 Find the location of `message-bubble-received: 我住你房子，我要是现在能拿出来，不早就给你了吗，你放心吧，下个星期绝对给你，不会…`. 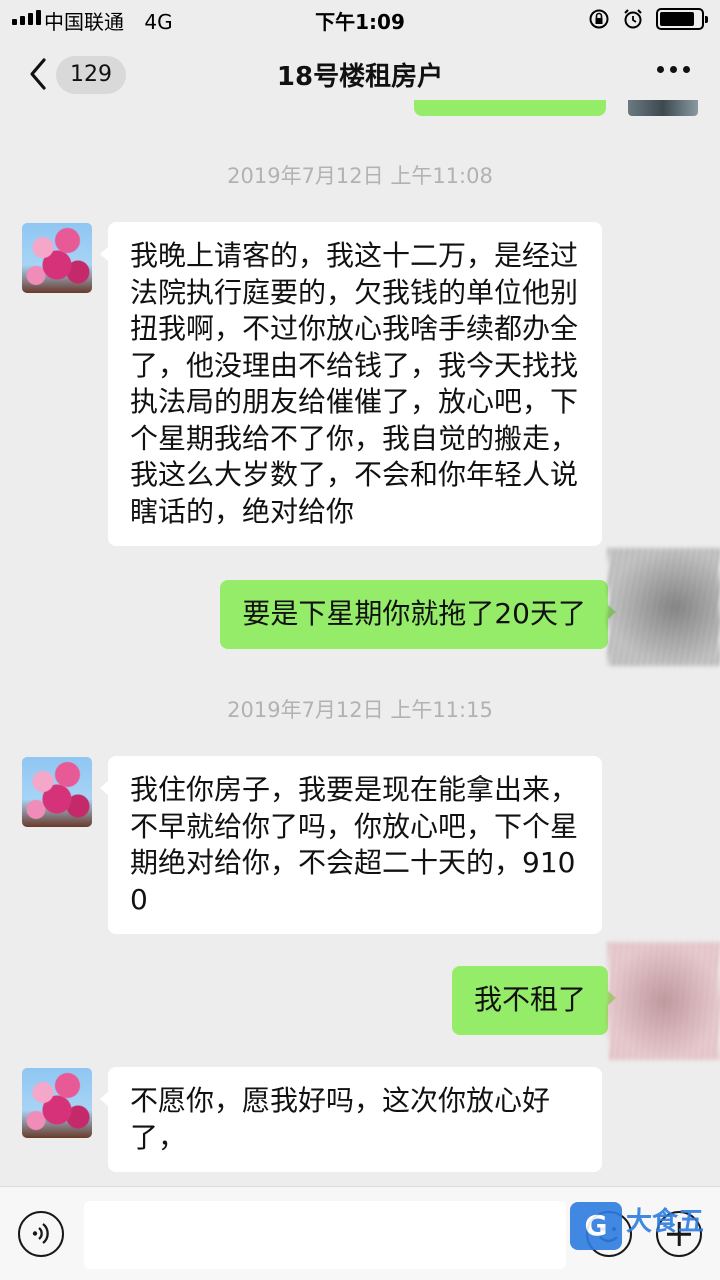

message-bubble-received: 我住你房子，我要是现在能拿出来，不早就给你了吗，你放心吧，下个星期绝对给你，不会… is located at coordinates (351, 845).